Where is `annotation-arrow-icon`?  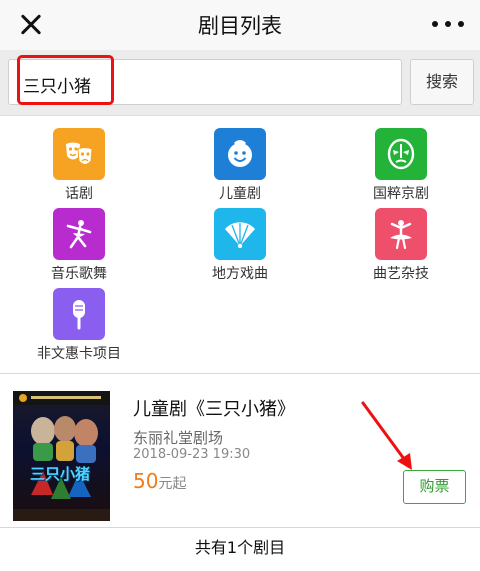 annotation-arrow-icon is located at coordinates (386, 435).